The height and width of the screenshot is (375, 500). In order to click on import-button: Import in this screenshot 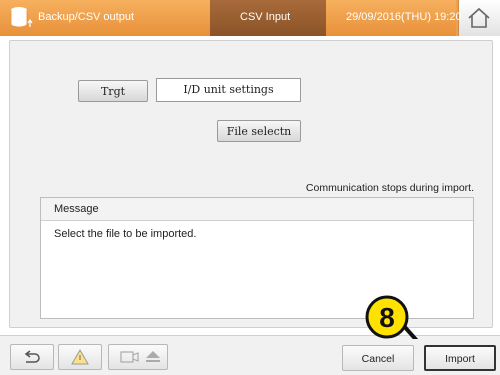, I will do `click(460, 358)`.